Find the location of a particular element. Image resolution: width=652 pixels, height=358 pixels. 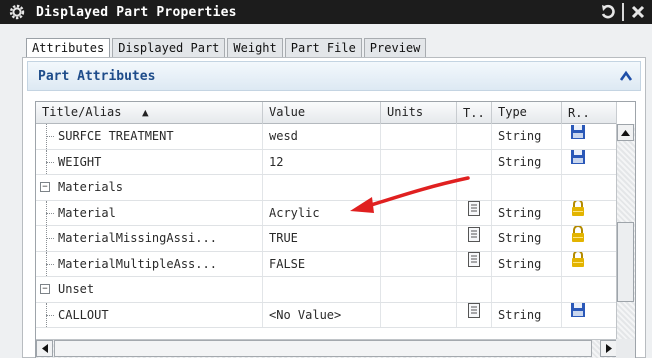

cell-title: Material is located at coordinates (149, 212).